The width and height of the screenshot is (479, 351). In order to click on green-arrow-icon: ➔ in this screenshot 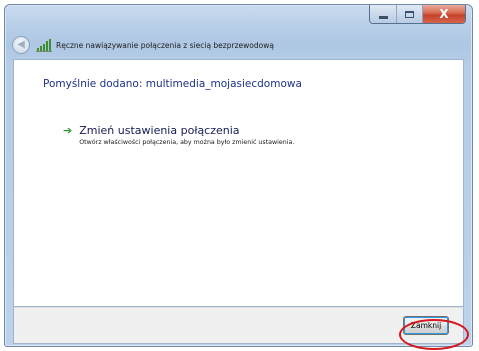, I will do `click(68, 130)`.